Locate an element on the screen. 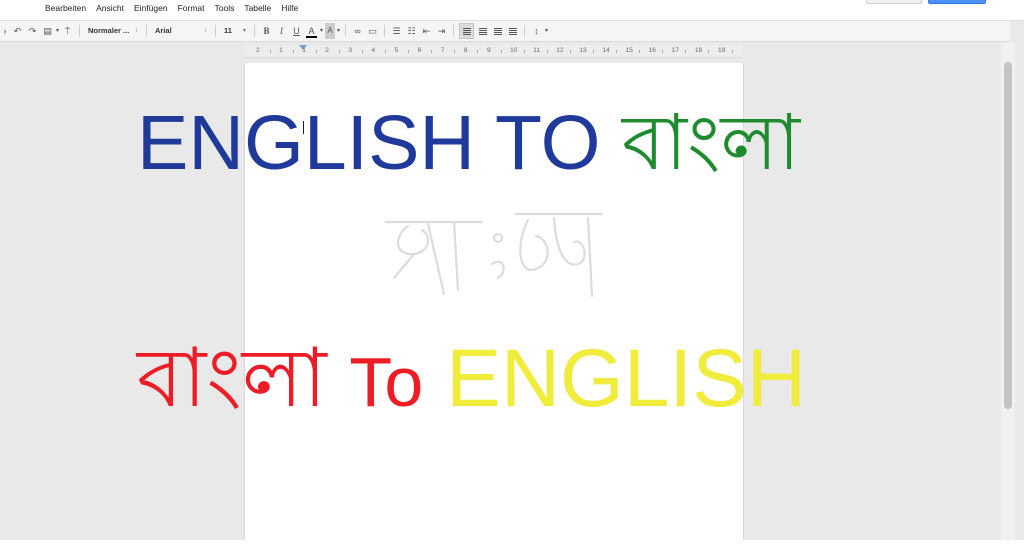 This screenshot has height=558, width=1024. font-value: Arial is located at coordinates (163, 30).